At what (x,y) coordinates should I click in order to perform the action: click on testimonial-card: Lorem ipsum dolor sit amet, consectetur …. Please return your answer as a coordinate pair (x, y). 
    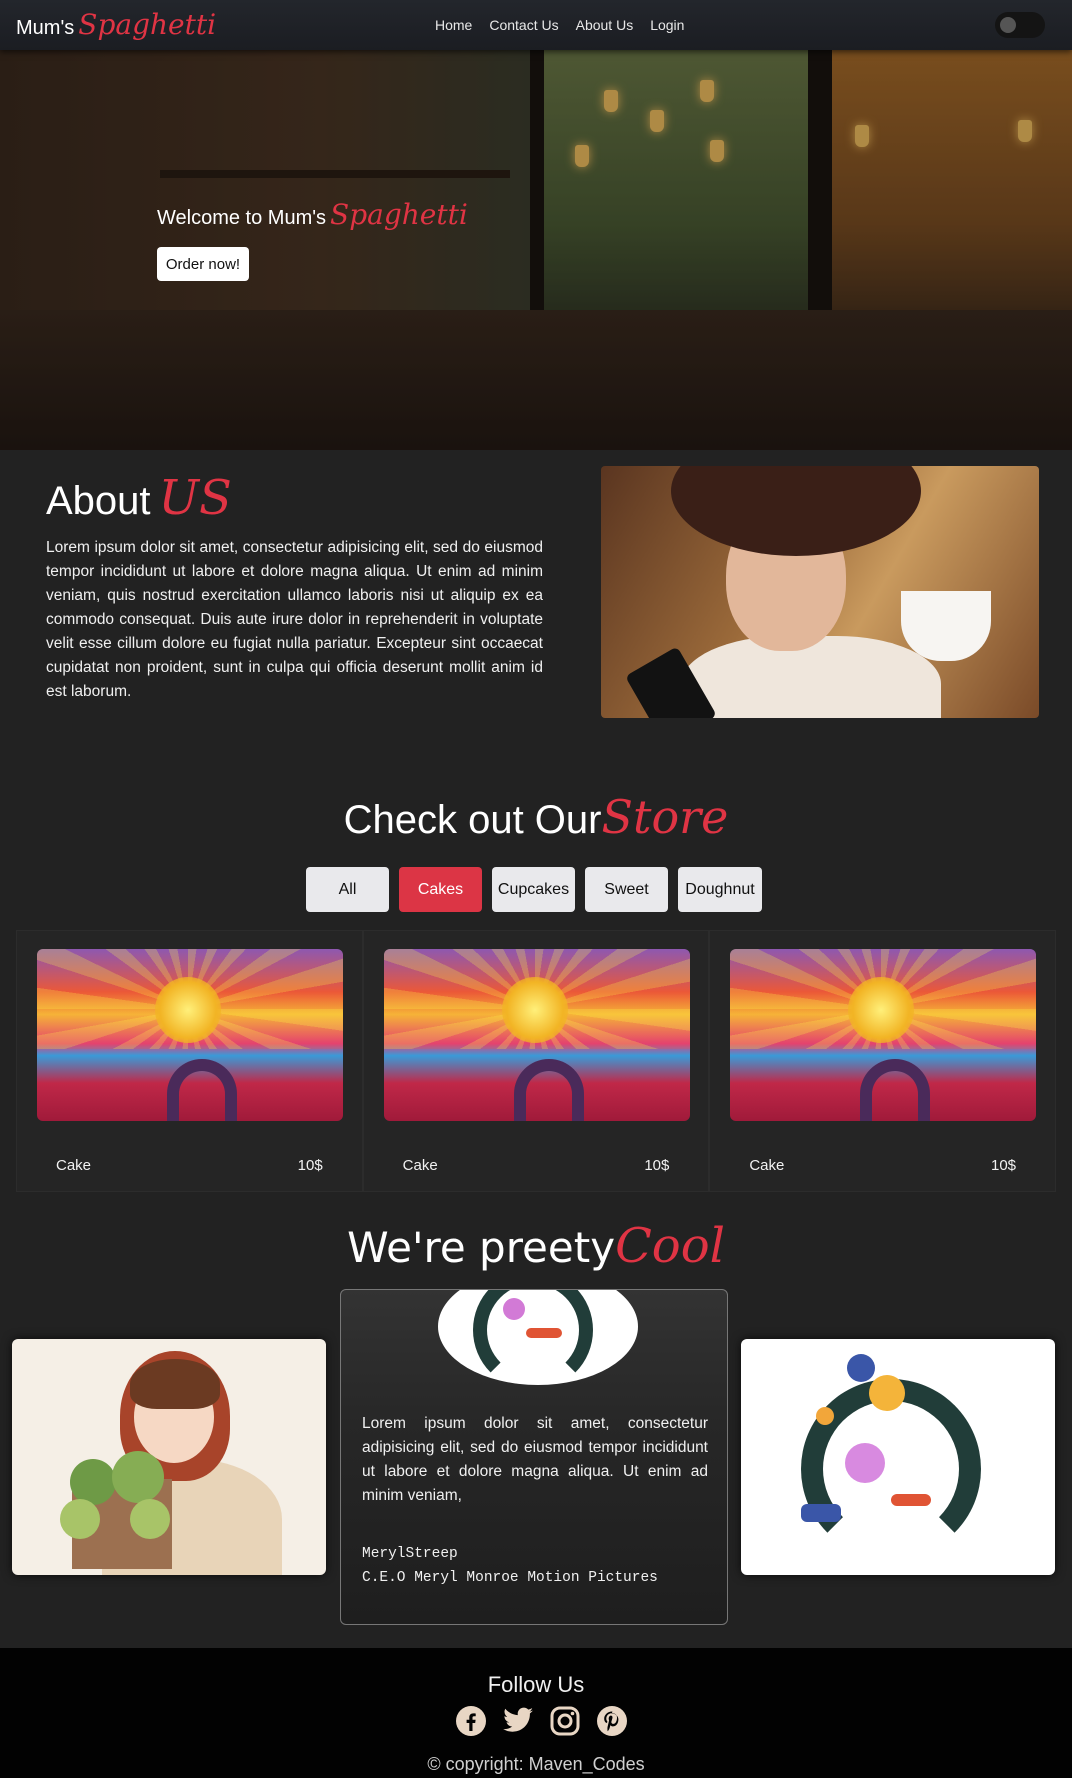
    Looking at the image, I should click on (534, 1457).